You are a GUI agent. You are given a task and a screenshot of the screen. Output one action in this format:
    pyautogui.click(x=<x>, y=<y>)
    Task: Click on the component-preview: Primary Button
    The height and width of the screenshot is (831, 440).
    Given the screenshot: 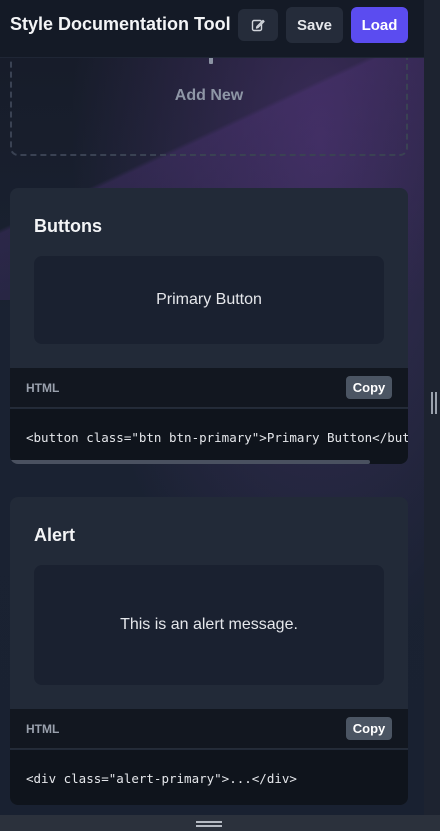 What is the action you would take?
    pyautogui.click(x=209, y=300)
    